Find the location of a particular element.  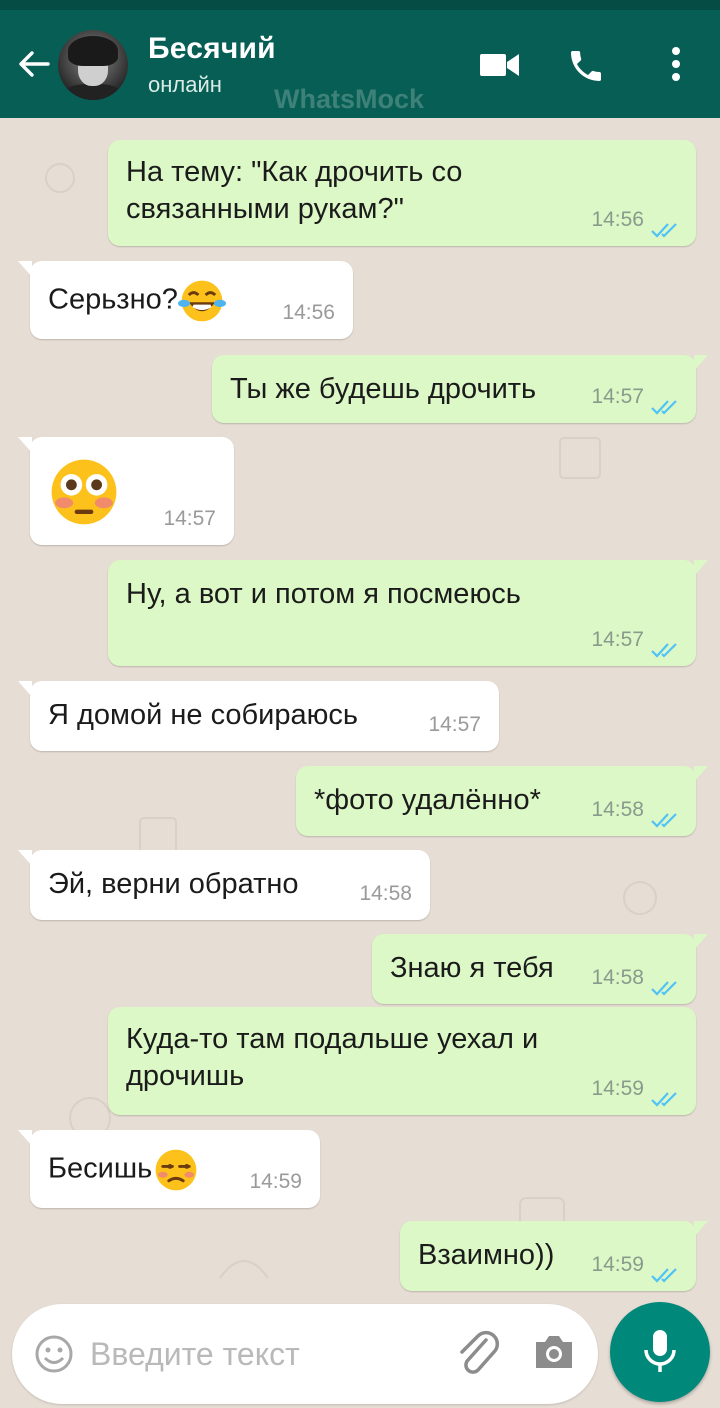

message-line: *фото удалённо* is located at coordinates (427, 800).